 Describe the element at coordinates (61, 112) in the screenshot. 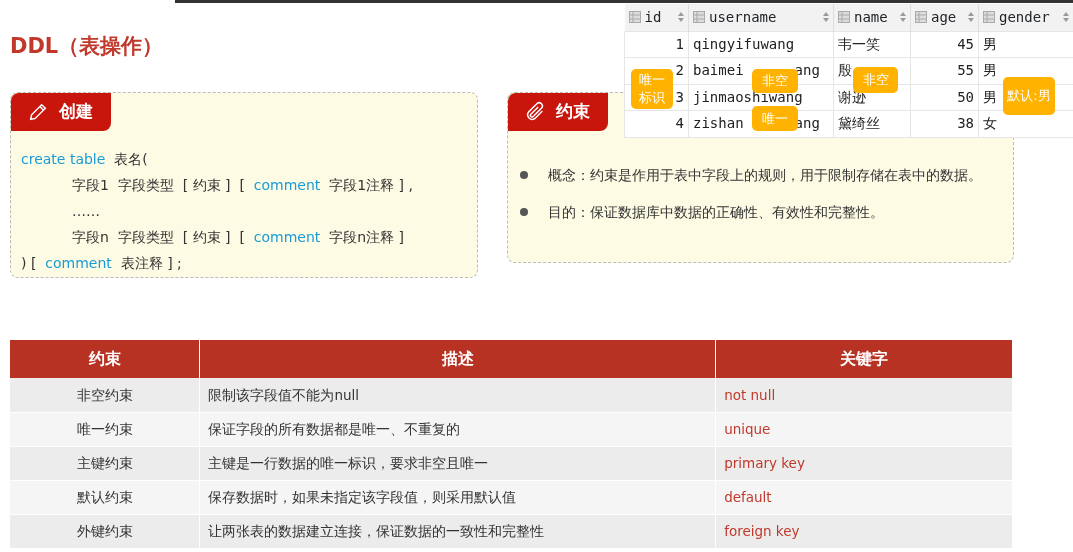

I see `card-header: 创建` at that location.